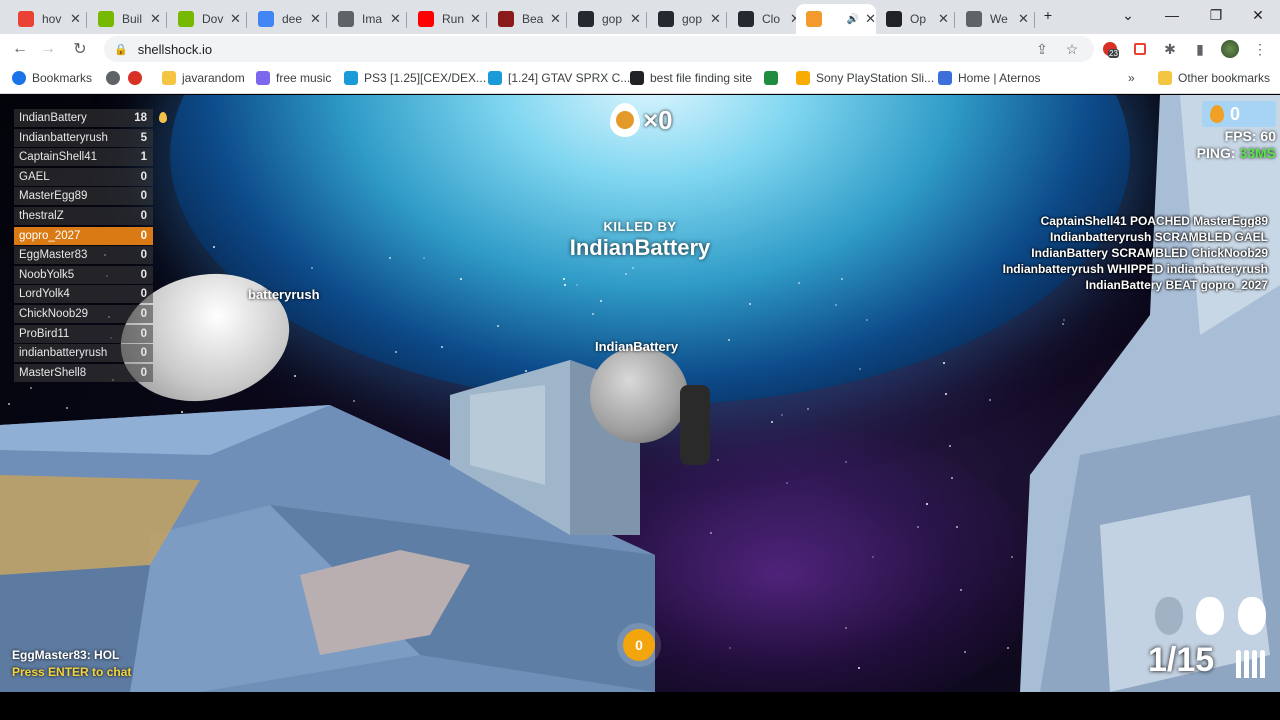 Image resolution: width=1280 pixels, height=720 pixels. What do you see at coordinates (527, 19) in the screenshot?
I see `browser-tab: Bea ✕` at bounding box center [527, 19].